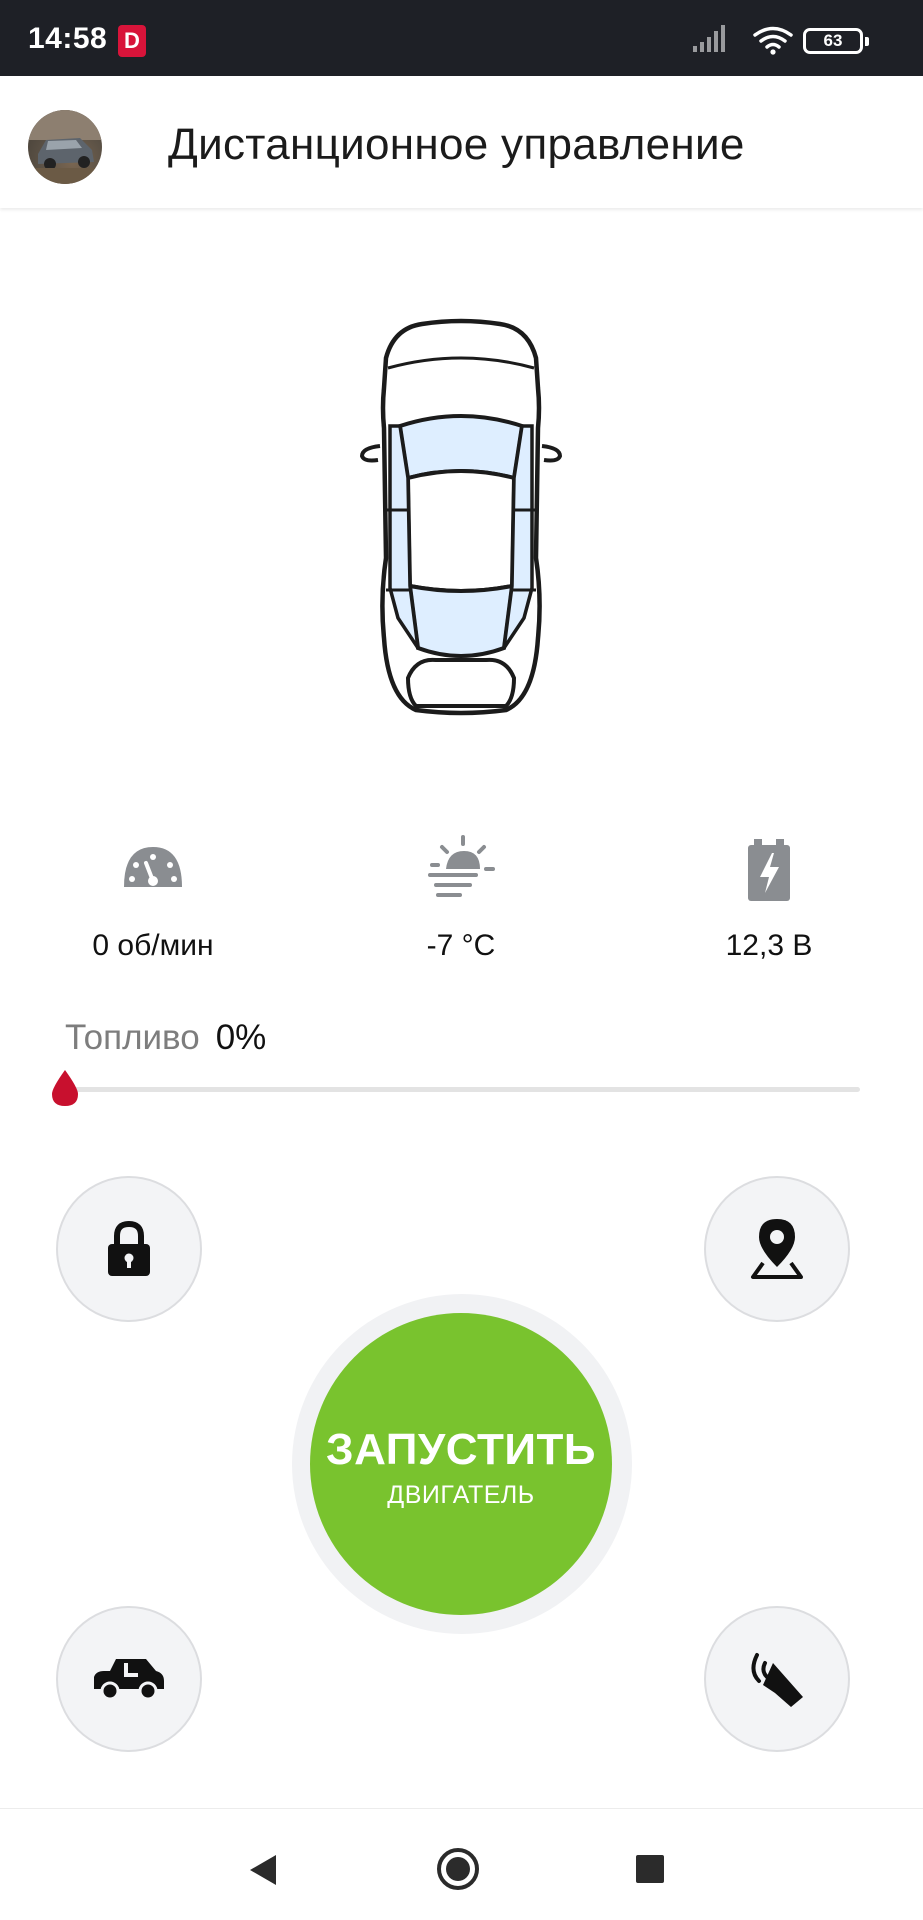  I want to click on car-avatar, so click(65, 147).